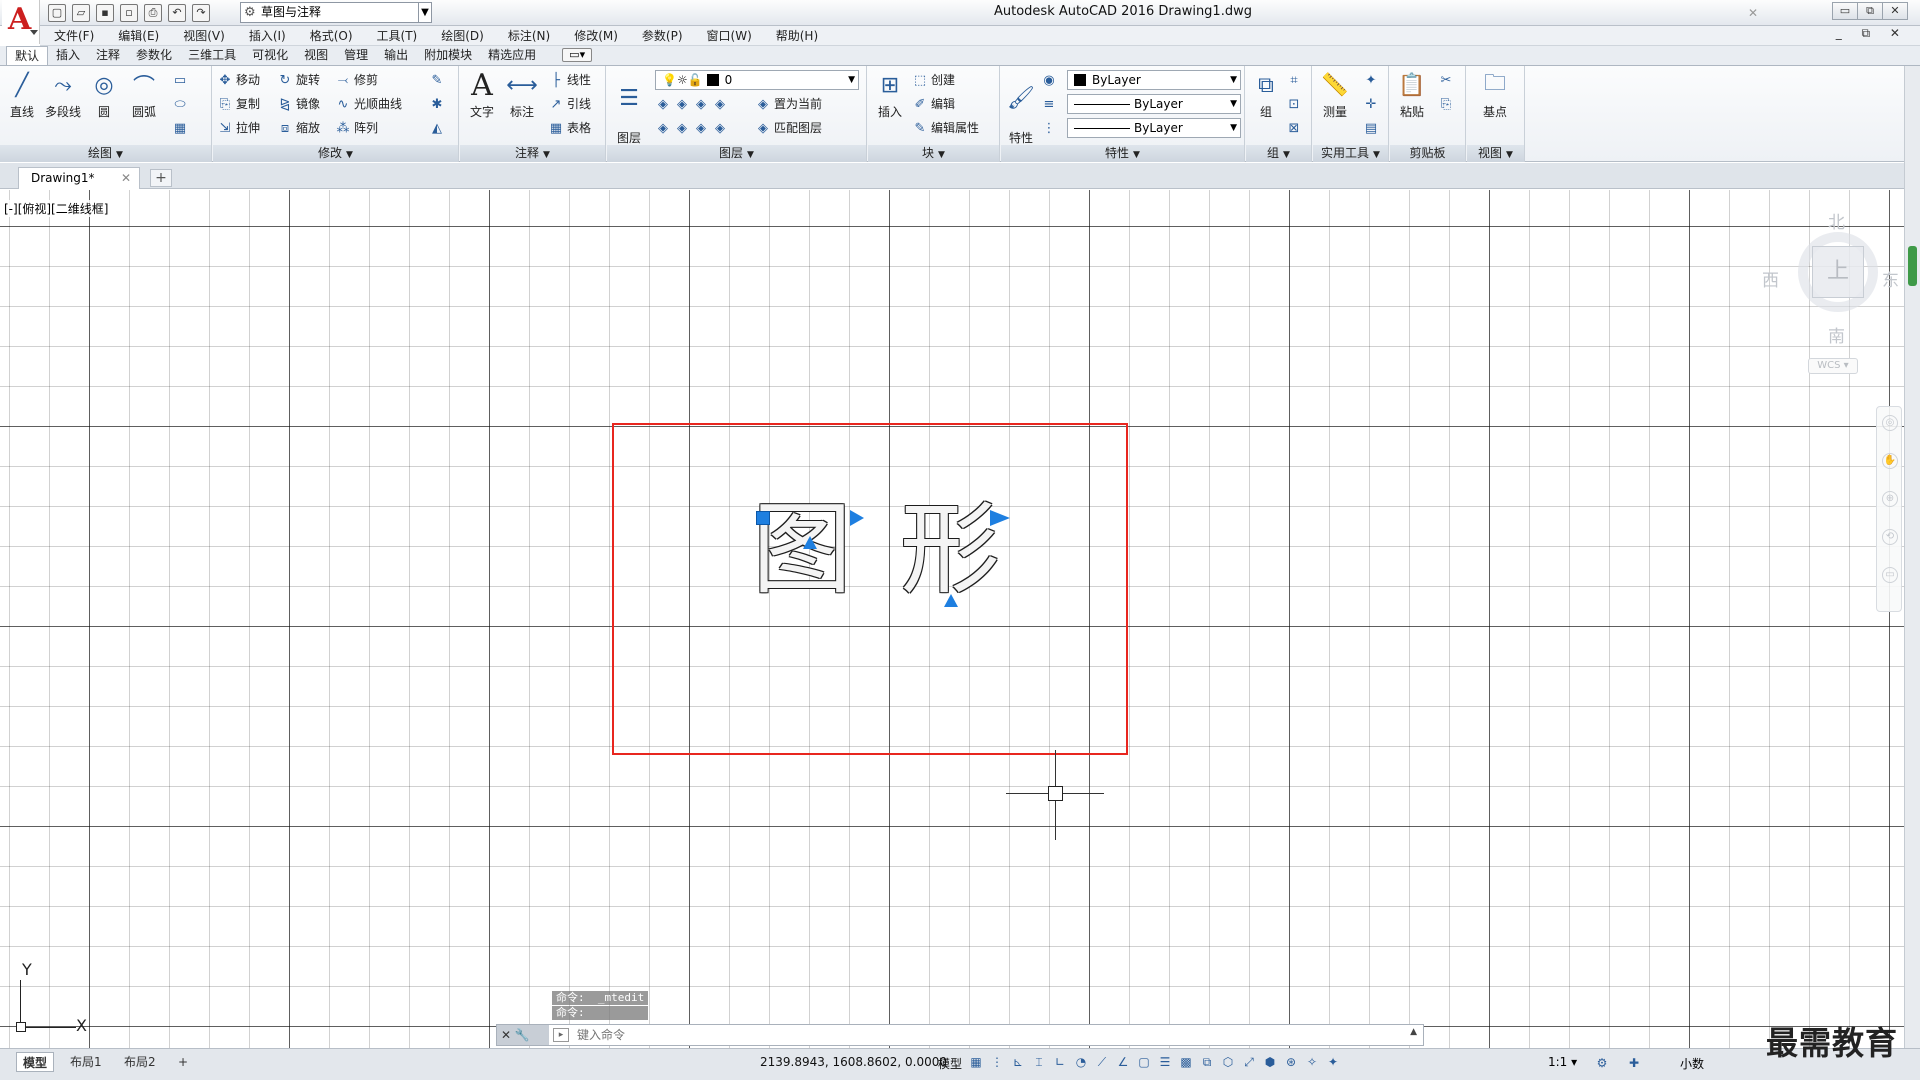 This screenshot has height=1080, width=1920. Describe the element at coordinates (1081, 1062) in the screenshot. I see `polar-icon: ◔` at that location.